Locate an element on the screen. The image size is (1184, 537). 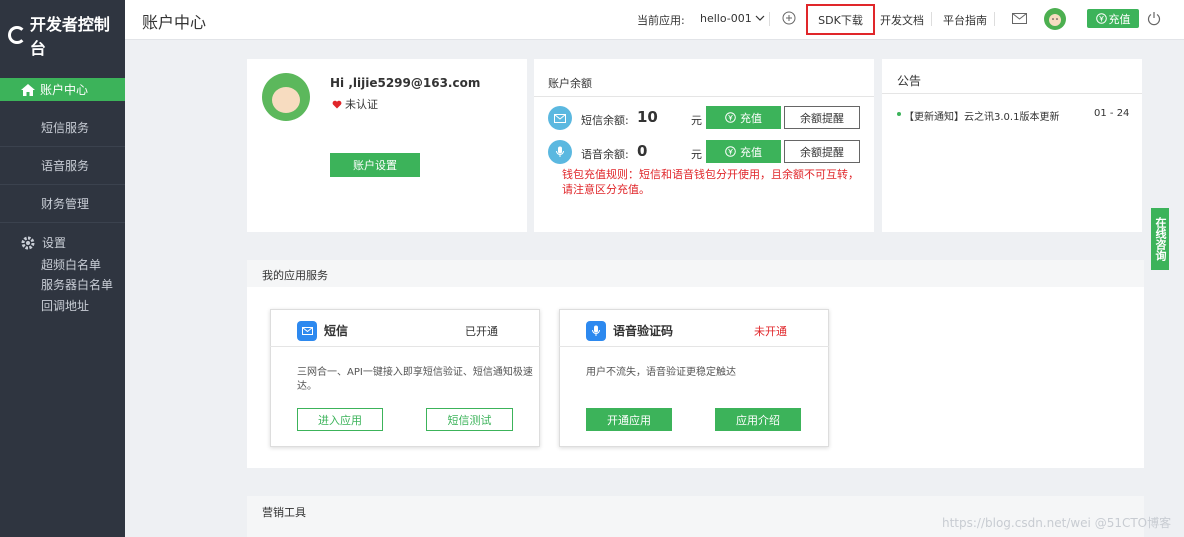
sidebar-subitem-callback-url: 回调地址 is located at coordinates (65, 305).